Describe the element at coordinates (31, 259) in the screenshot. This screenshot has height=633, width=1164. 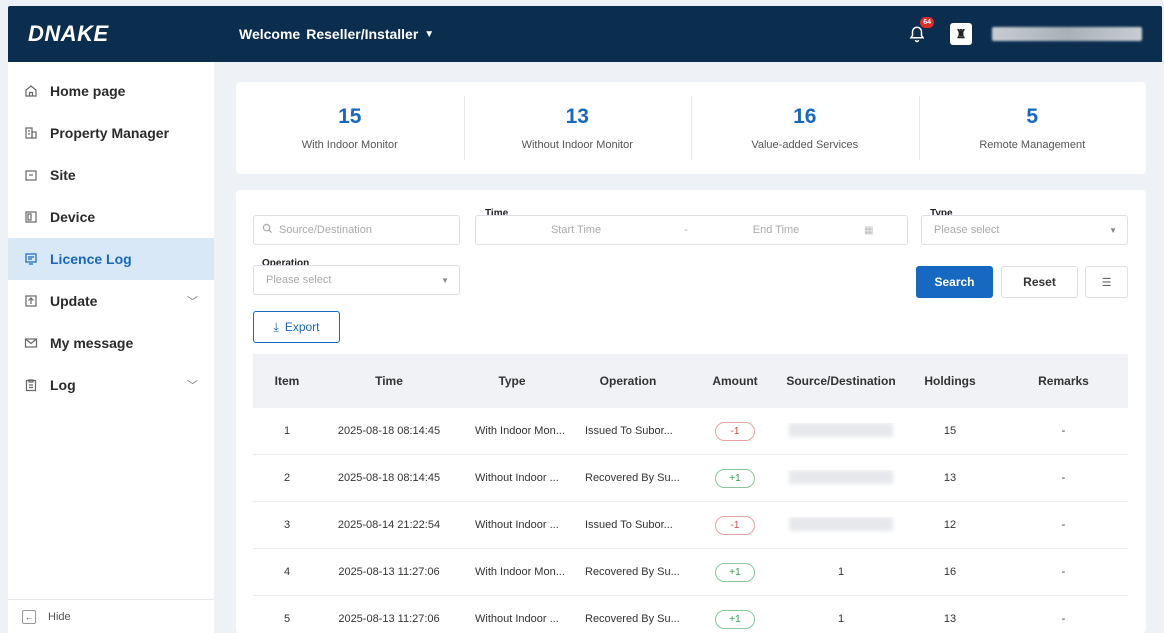
I see `licence-icon` at that location.